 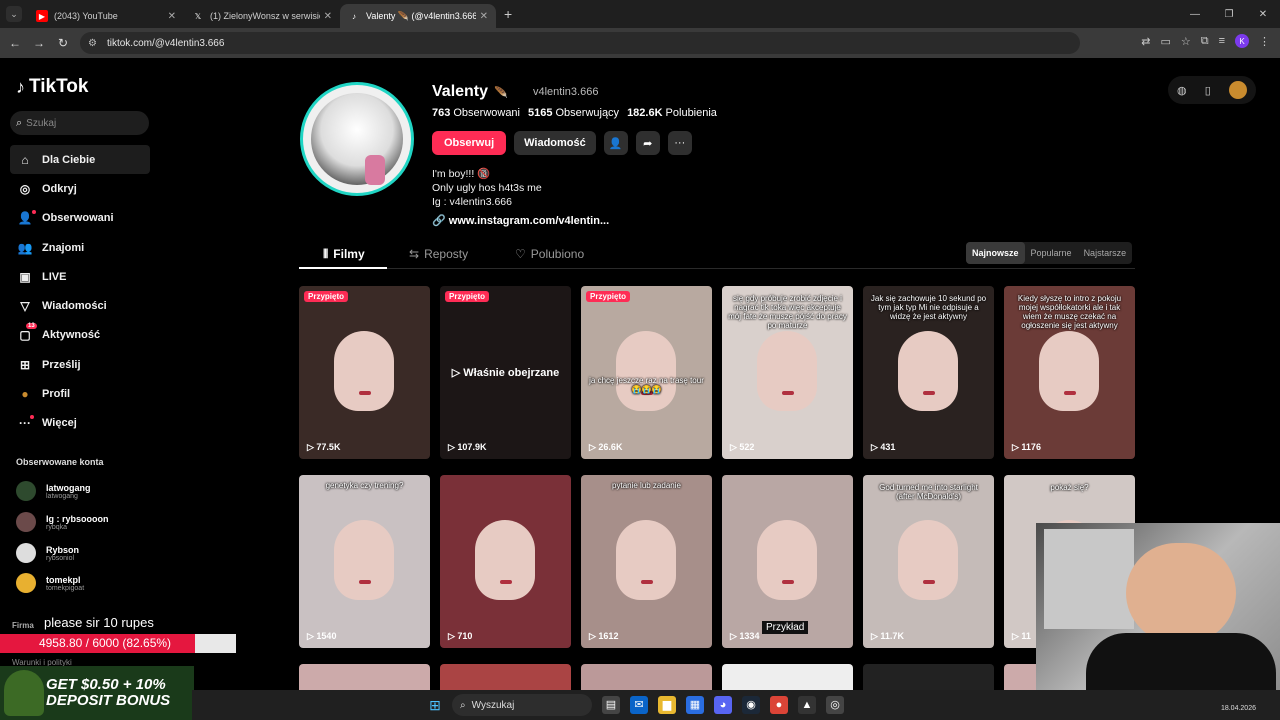 What do you see at coordinates (80, 160) in the screenshot?
I see `sidebar-item-for-you: ⌂ Dla Ciebie` at bounding box center [80, 160].